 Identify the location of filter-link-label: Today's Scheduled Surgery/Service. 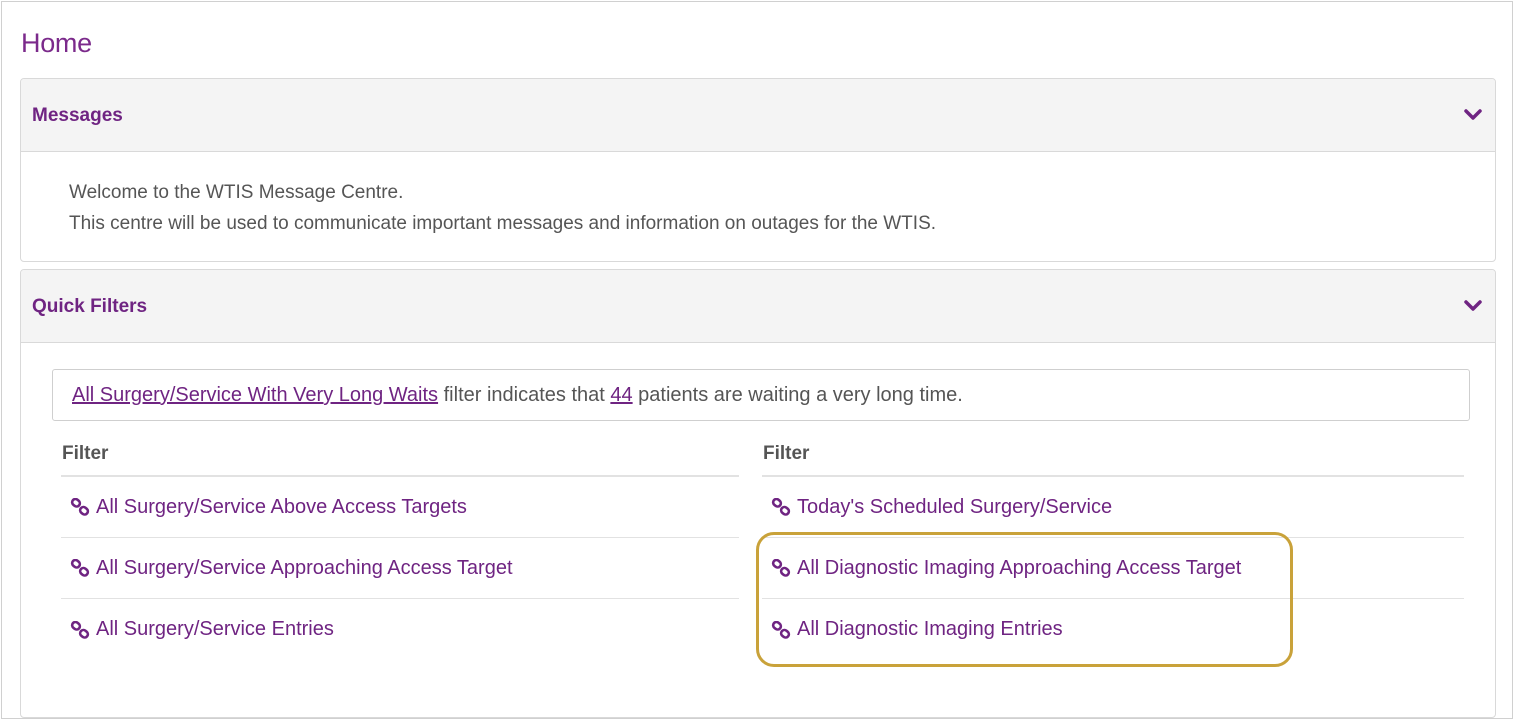
(955, 506).